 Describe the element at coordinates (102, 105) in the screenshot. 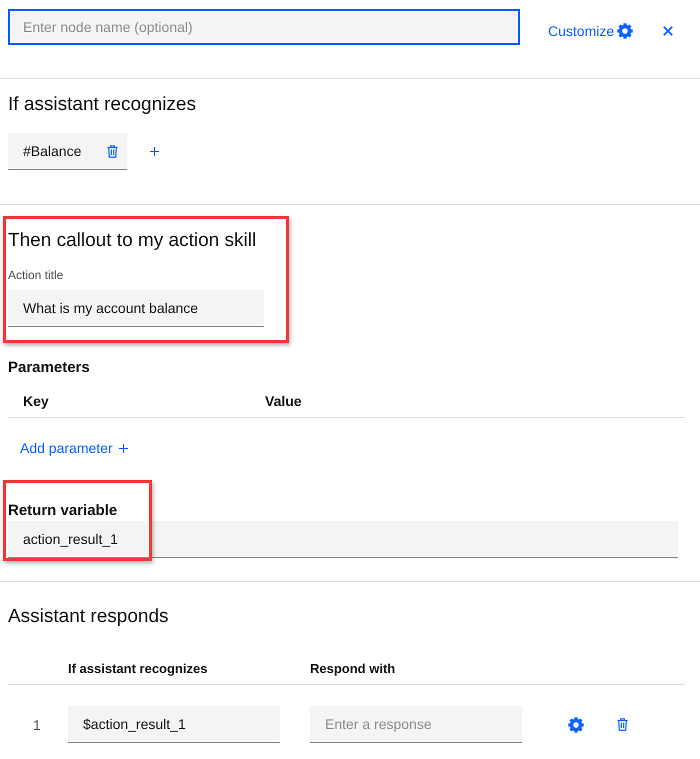

I see `section-heading: If assistant recognizes` at that location.